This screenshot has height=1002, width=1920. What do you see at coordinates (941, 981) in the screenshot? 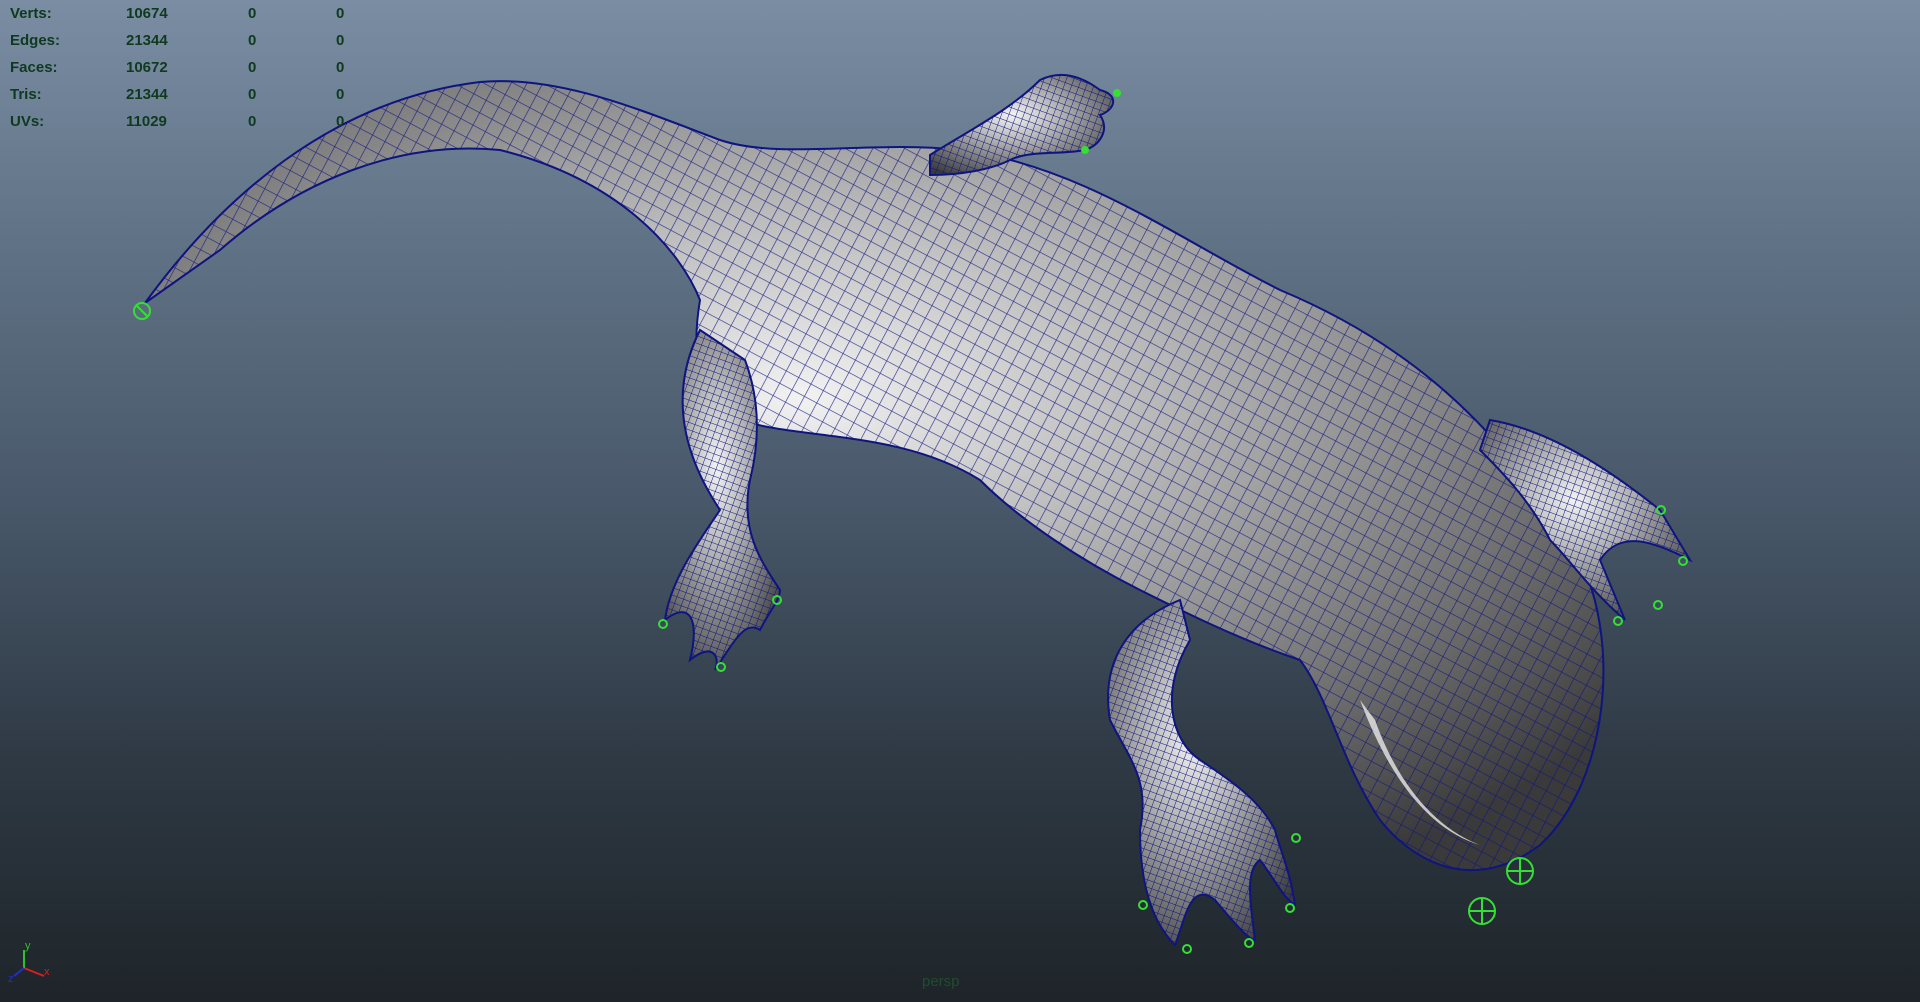
I see `camera-name-label: persp` at bounding box center [941, 981].